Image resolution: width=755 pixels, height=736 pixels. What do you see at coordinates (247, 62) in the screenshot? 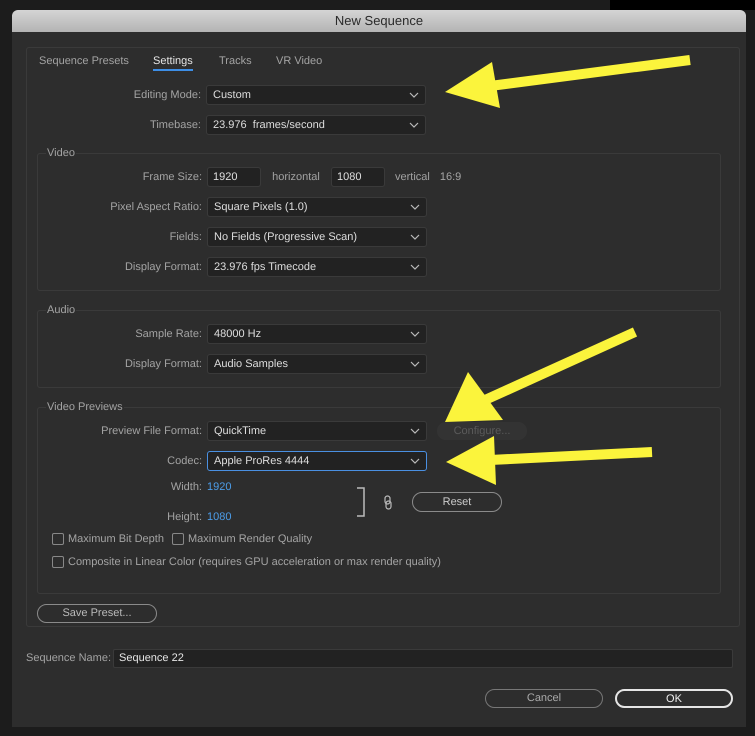
I see `tab: Tracks` at bounding box center [247, 62].